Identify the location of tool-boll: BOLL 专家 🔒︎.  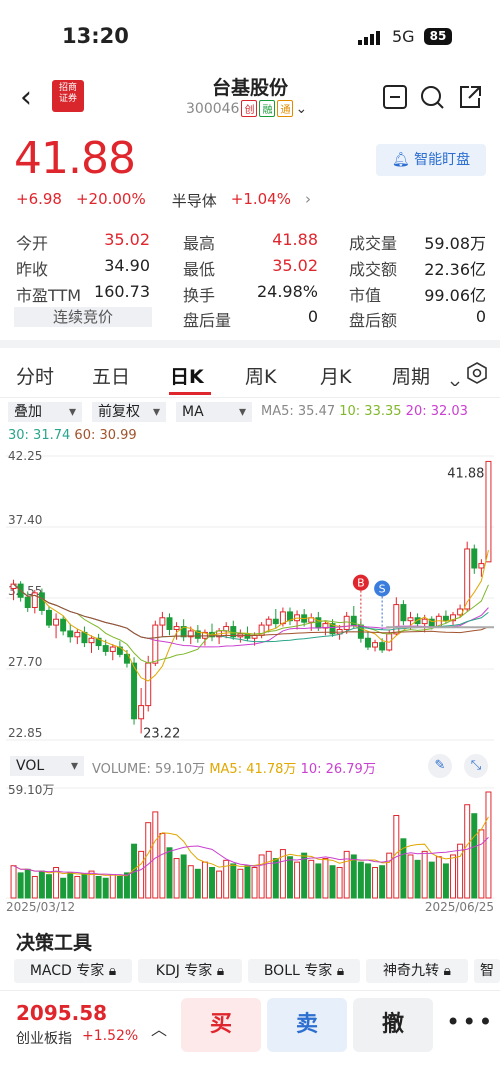
(304, 971).